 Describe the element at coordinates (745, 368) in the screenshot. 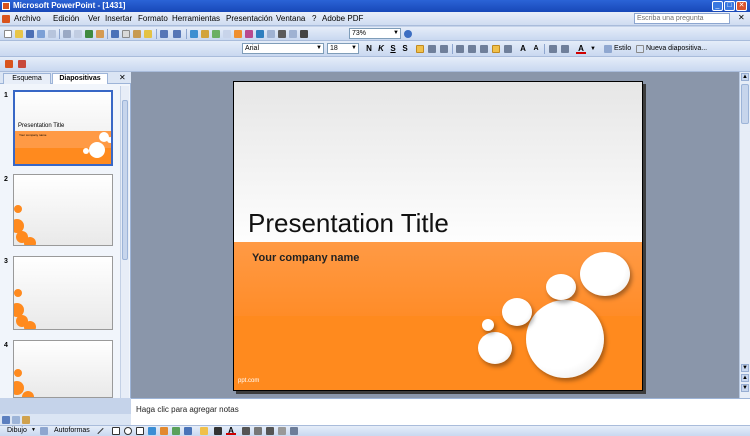

I see `scroll-down-icon: ▼` at that location.